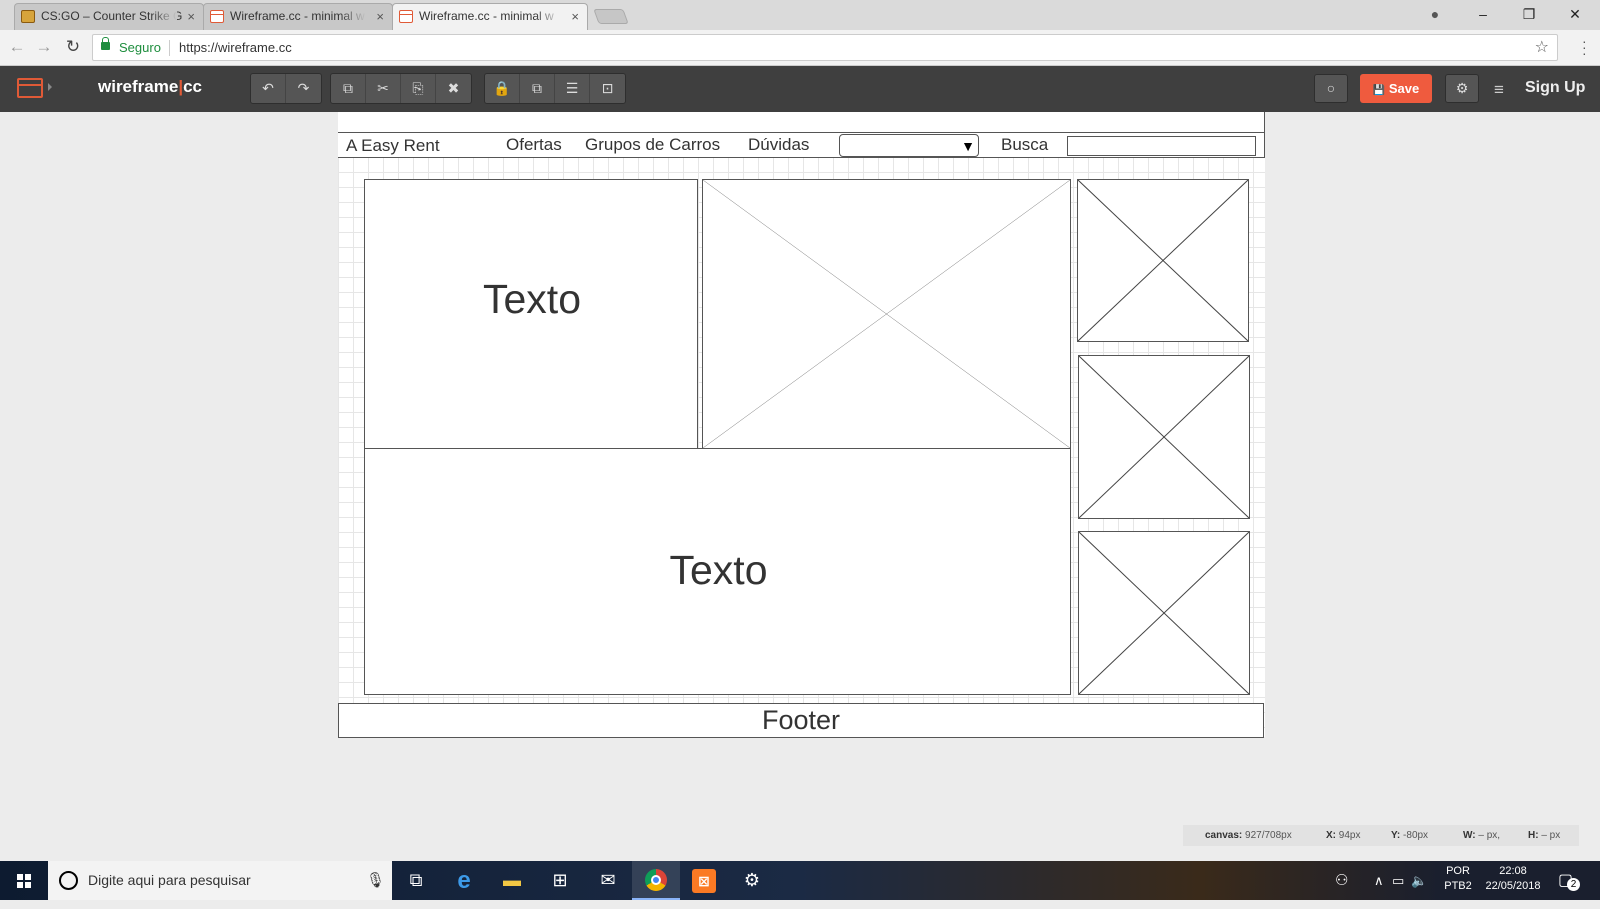 Image resolution: width=1600 pixels, height=909 pixels. I want to click on lock-button: 🔒, so click(502, 88).